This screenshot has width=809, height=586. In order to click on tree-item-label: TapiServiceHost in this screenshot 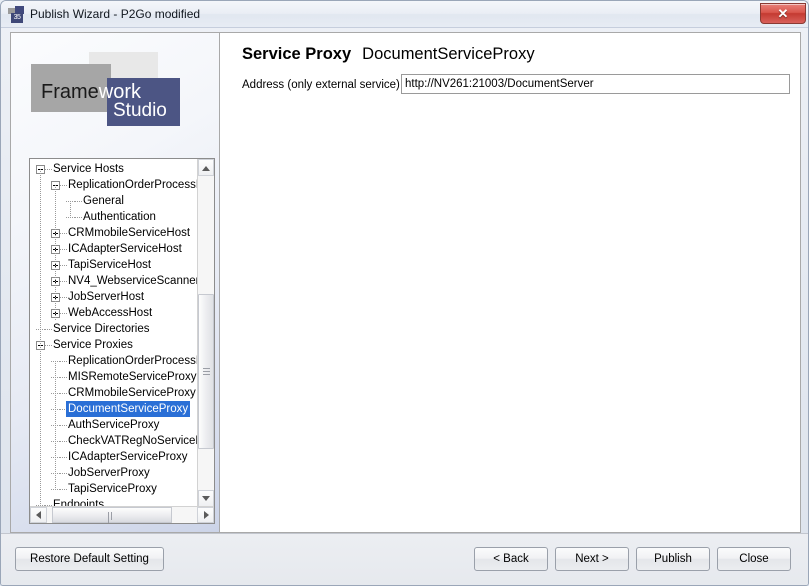, I will do `click(110, 265)`.